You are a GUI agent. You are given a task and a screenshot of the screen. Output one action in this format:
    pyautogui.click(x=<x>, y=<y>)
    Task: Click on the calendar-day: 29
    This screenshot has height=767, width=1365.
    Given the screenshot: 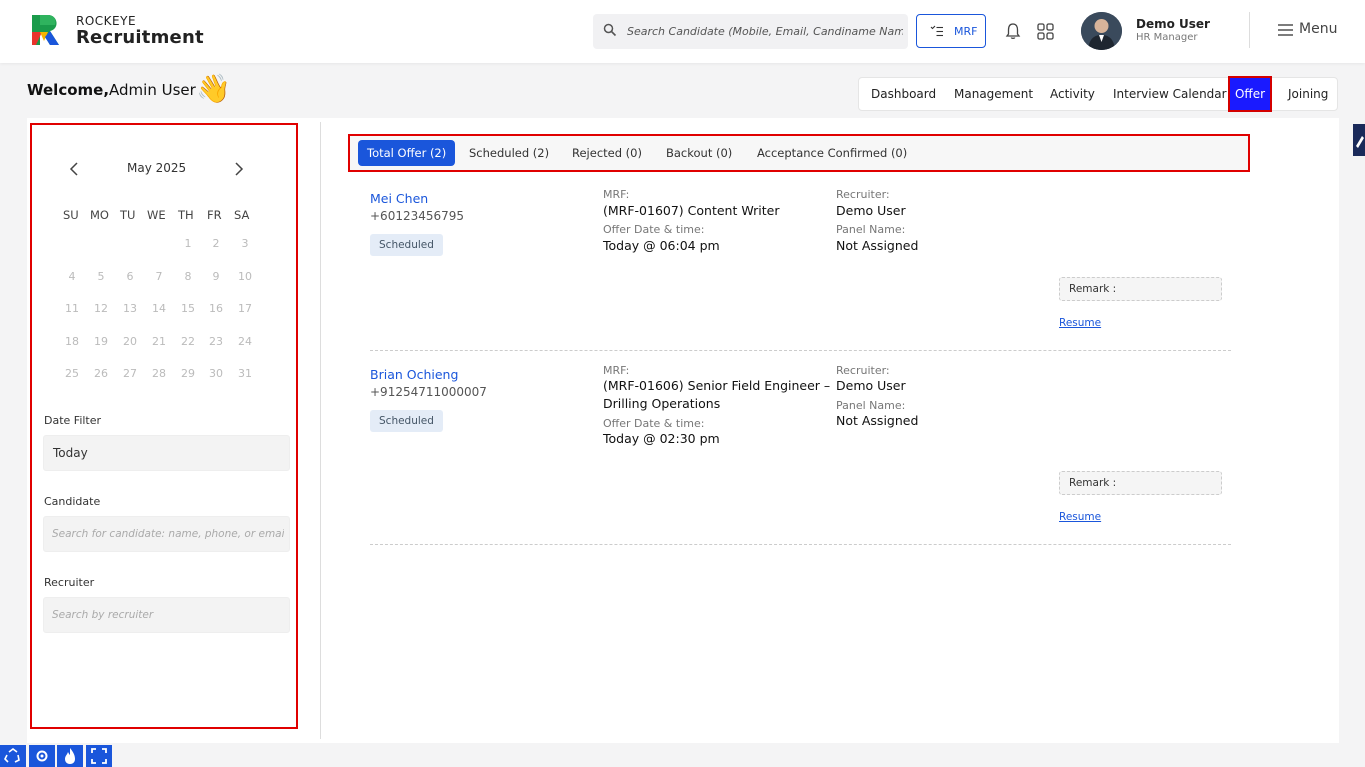 What is the action you would take?
    pyautogui.click(x=188, y=373)
    